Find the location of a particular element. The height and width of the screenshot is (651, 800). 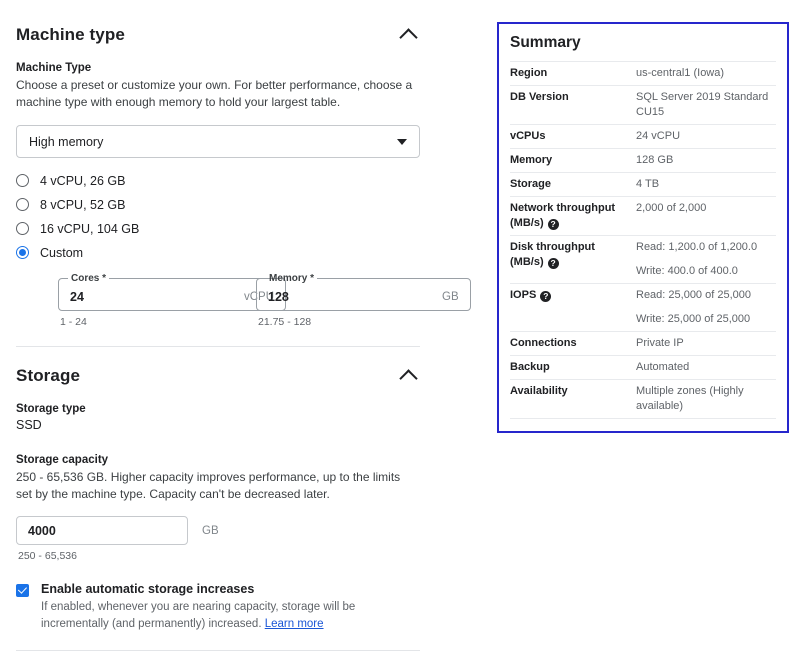

storage-capacity-label: Storage capacity is located at coordinates (62, 460).